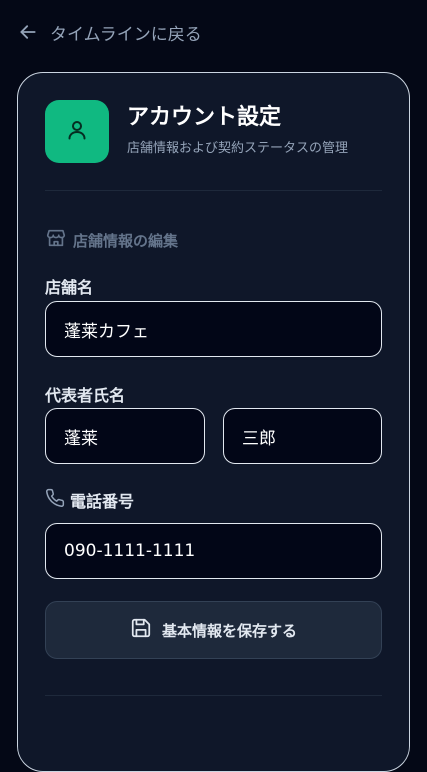 The width and height of the screenshot is (427, 772). Describe the element at coordinates (85, 395) in the screenshot. I see `representative-name-label: 代表者氏名` at that location.